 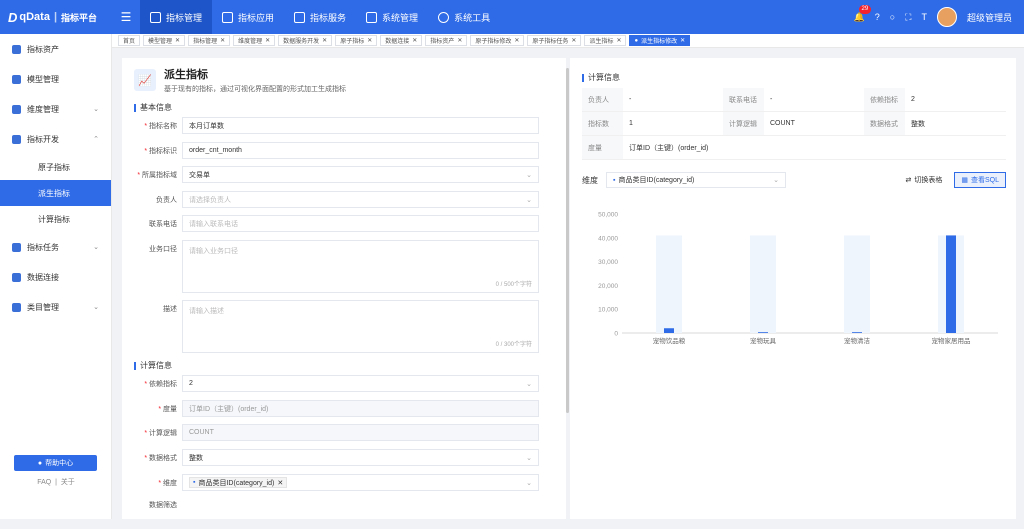 I want to click on logo-mark: D, so click(x=13, y=17).